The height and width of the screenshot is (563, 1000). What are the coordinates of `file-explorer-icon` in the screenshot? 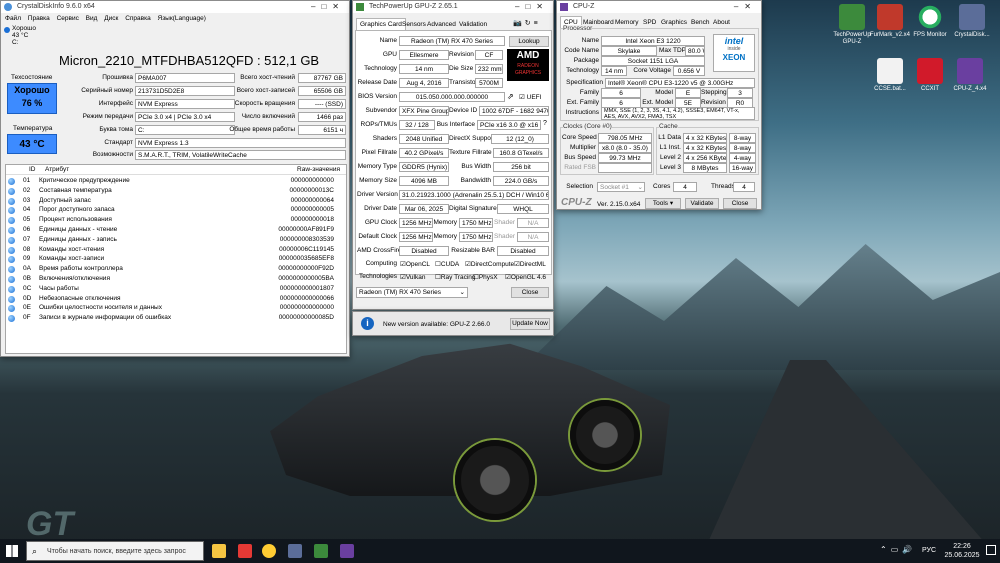 It's located at (219, 551).